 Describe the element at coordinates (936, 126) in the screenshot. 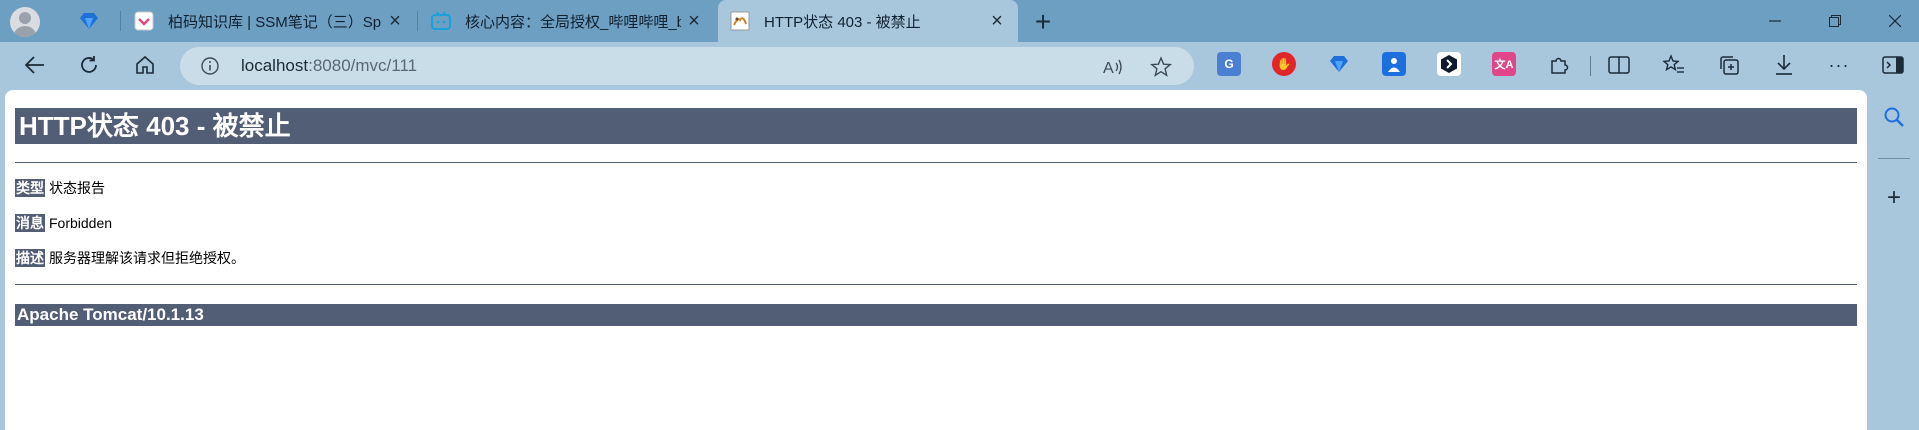

I see `error-heading: HTTP状态 403 - 被禁止` at that location.